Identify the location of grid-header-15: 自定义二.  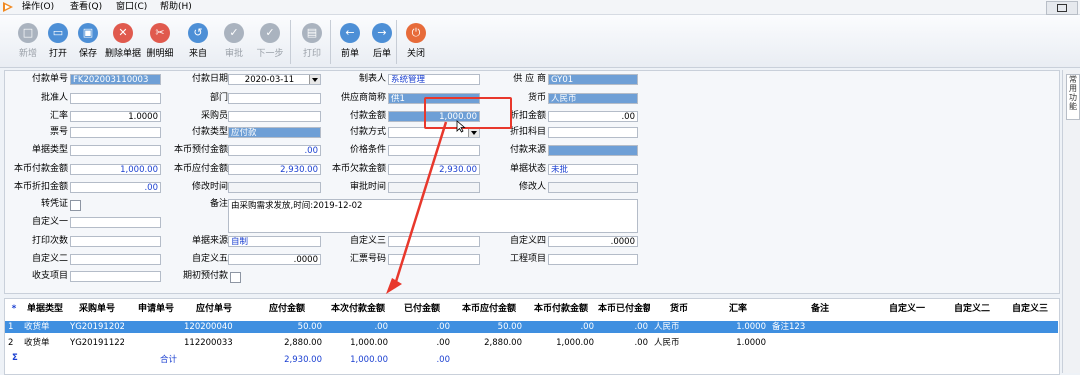
(972, 309).